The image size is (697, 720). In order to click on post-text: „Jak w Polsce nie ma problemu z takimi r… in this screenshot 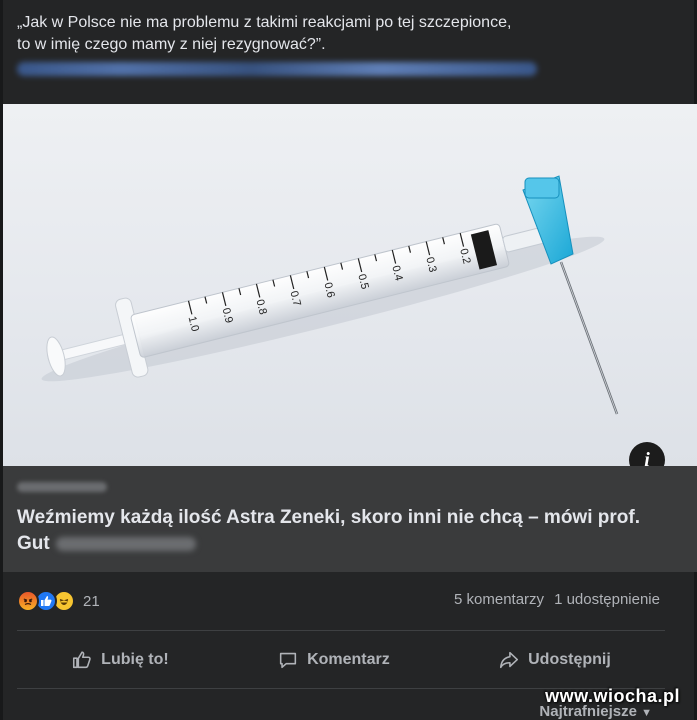, I will do `click(347, 34)`.